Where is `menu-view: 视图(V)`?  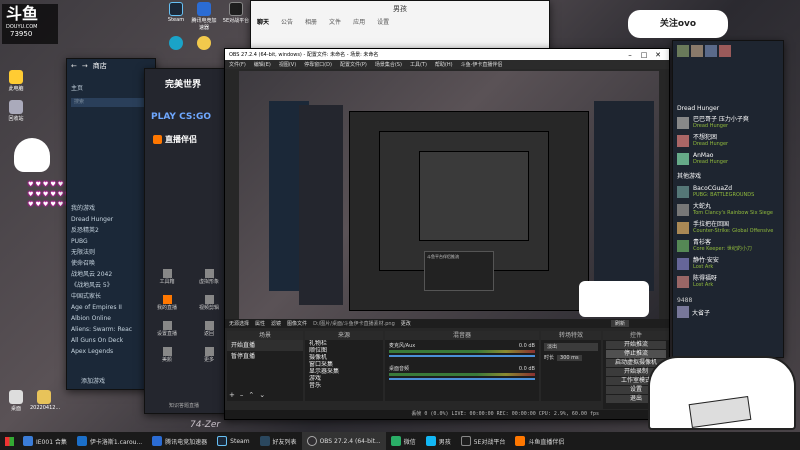
menu-view: 视图(V) is located at coordinates (287, 64).